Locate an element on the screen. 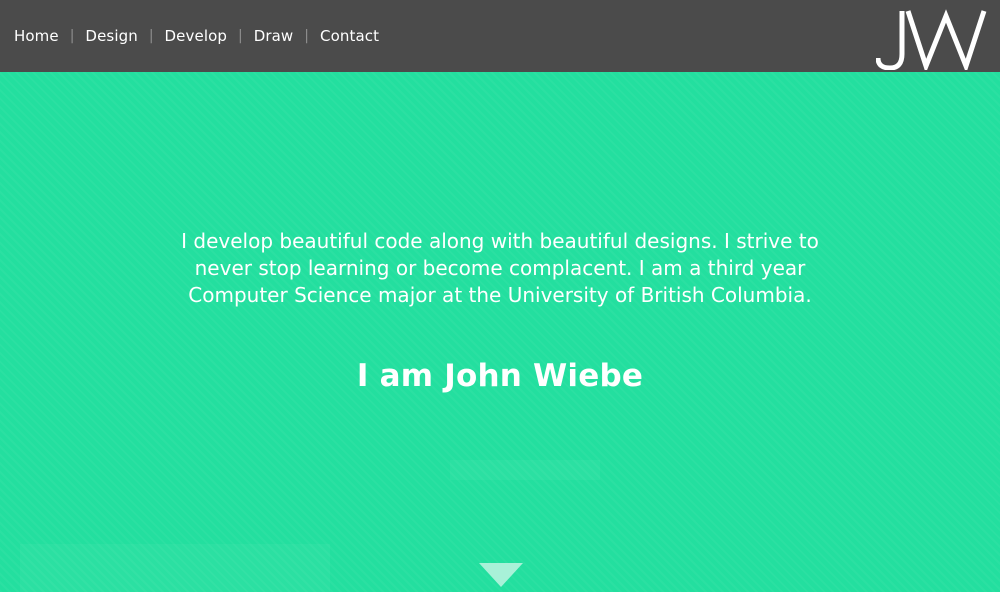 The height and width of the screenshot is (592, 1000). nav-menu: Home | Design | Develop | Draw | Contact is located at coordinates (196, 36).